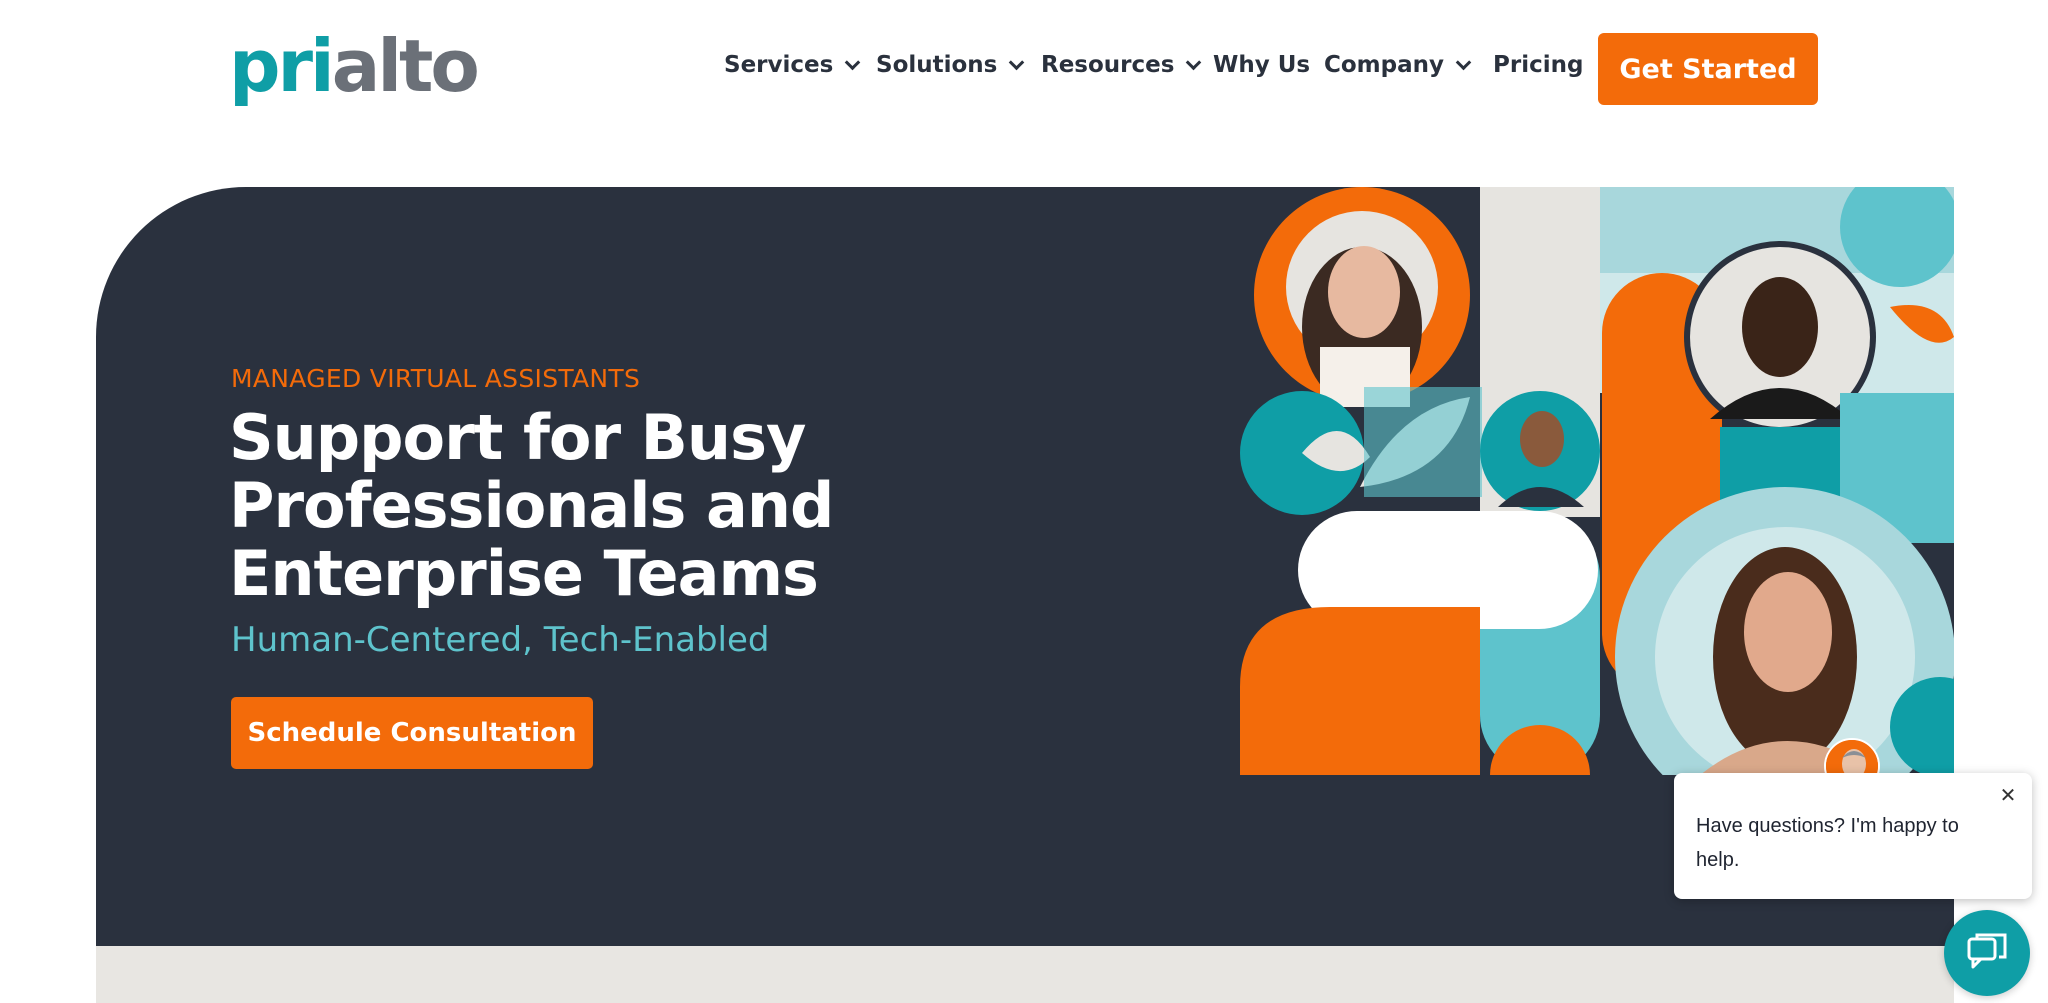 This screenshot has width=2048, height=1003. Describe the element at coordinates (937, 65) in the screenshot. I see `nav-solutions-label: Solutions` at that location.